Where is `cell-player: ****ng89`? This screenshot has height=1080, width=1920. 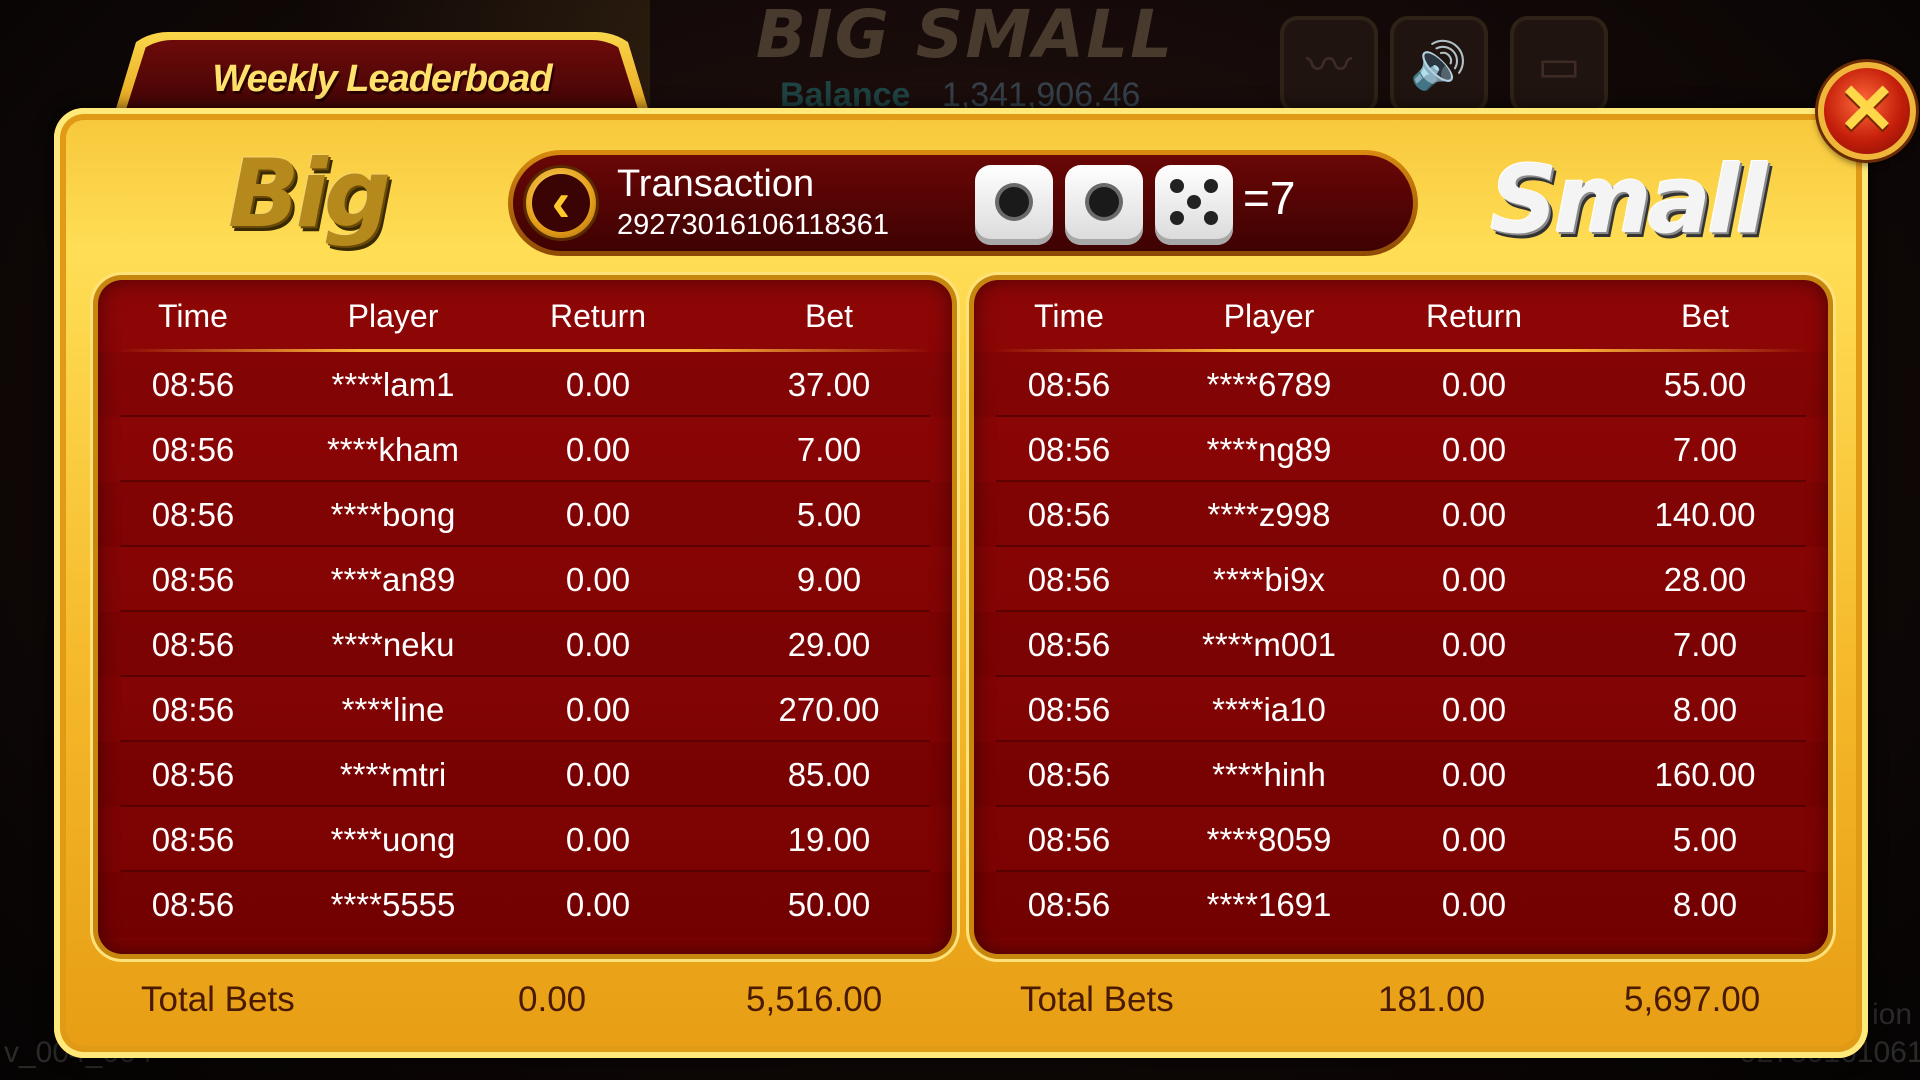
cell-player: ****ng89 is located at coordinates (1269, 449).